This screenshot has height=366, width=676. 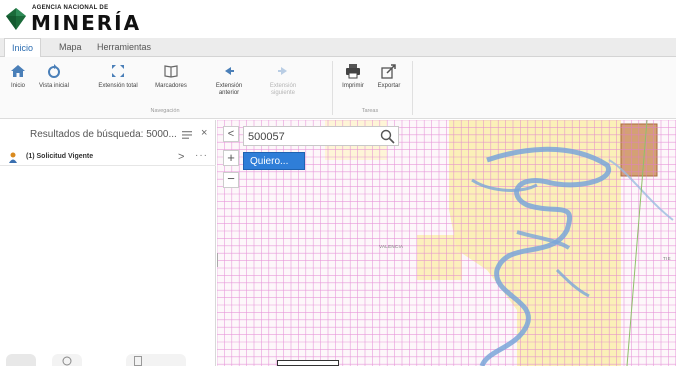 I want to click on export-icon, so click(x=388, y=71).